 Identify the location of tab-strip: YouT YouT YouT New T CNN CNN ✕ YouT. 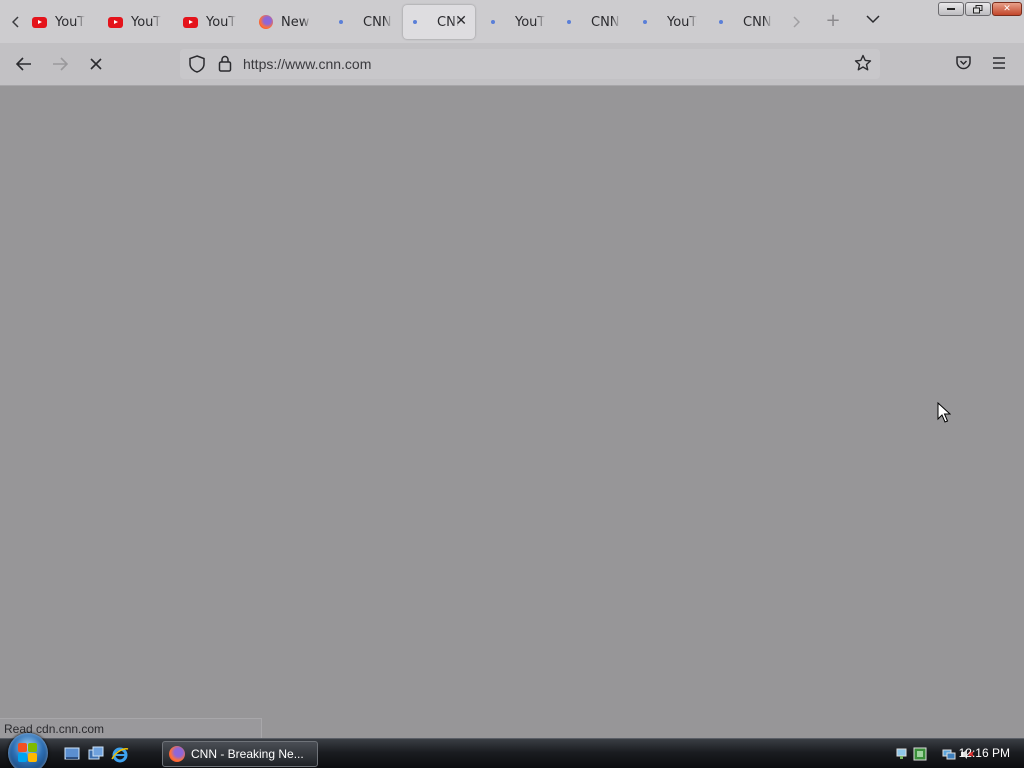
(512, 21).